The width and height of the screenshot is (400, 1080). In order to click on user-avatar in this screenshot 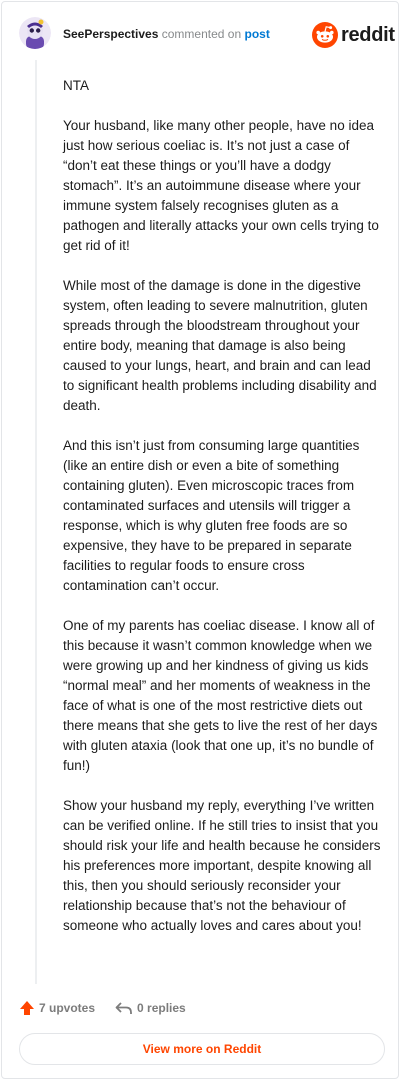, I will do `click(35, 33)`.